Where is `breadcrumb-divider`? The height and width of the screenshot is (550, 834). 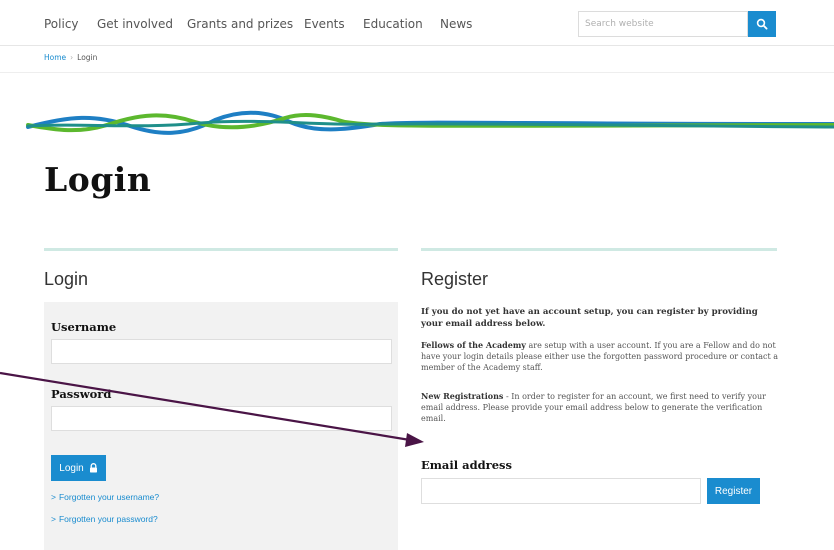 breadcrumb-divider is located at coordinates (417, 72).